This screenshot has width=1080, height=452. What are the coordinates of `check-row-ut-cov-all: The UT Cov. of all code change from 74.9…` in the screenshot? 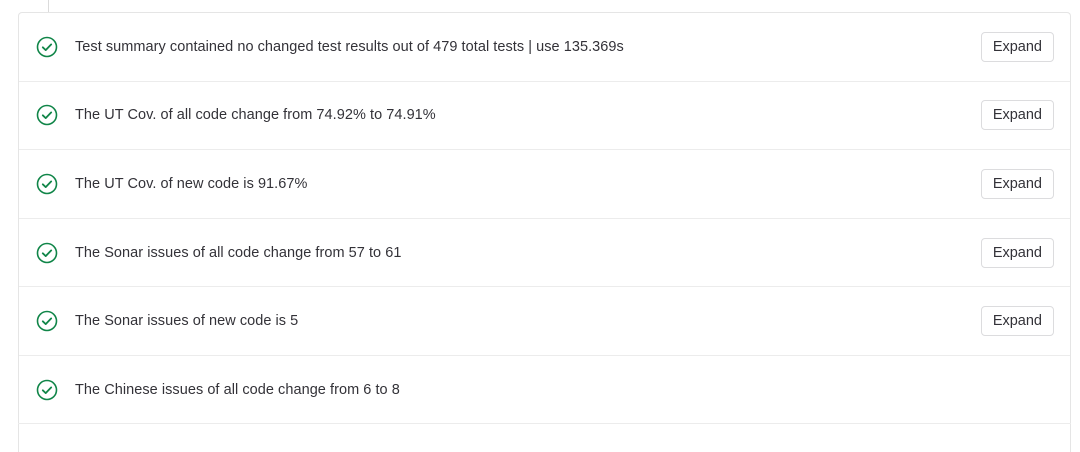 It's located at (544, 116).